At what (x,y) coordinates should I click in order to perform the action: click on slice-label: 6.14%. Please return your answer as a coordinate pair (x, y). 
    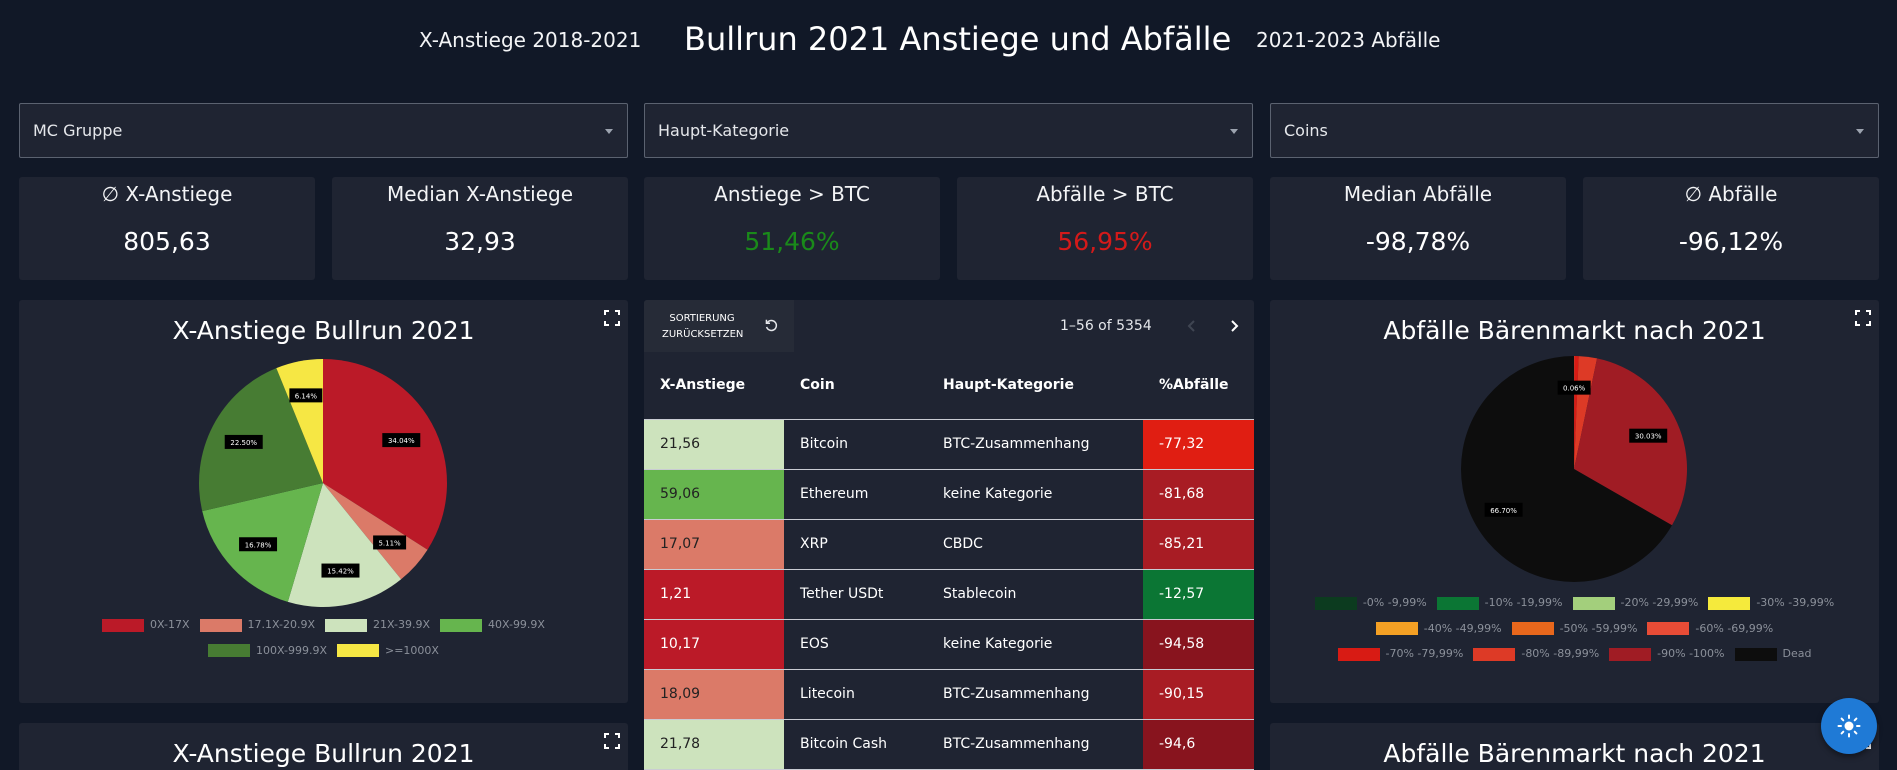
    Looking at the image, I should click on (306, 396).